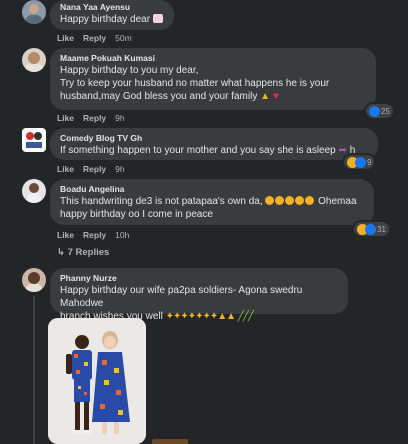 The width and height of the screenshot is (408, 444). Describe the element at coordinates (112, 7) in the screenshot. I see `comment-author: Nana Yaa Ayensu` at that location.